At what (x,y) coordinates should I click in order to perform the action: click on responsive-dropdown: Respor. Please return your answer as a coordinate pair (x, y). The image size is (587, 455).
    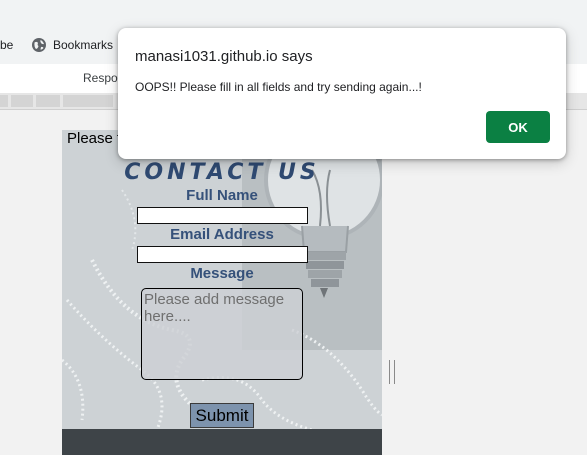
    Looking at the image, I should click on (102, 78).